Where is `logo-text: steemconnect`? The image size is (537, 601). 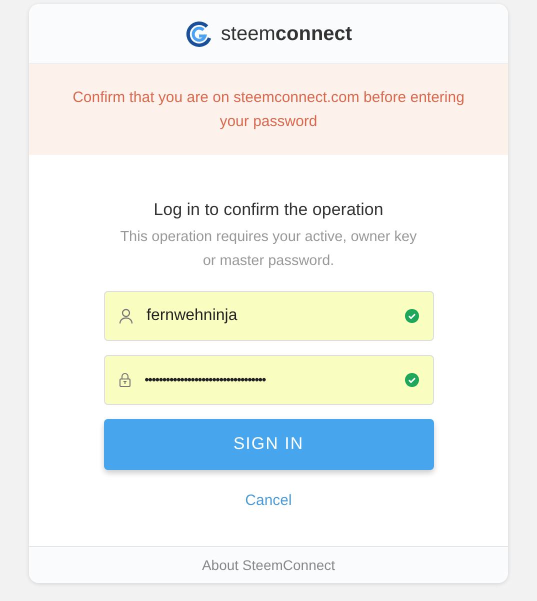 logo-text: steemconnect is located at coordinates (286, 34).